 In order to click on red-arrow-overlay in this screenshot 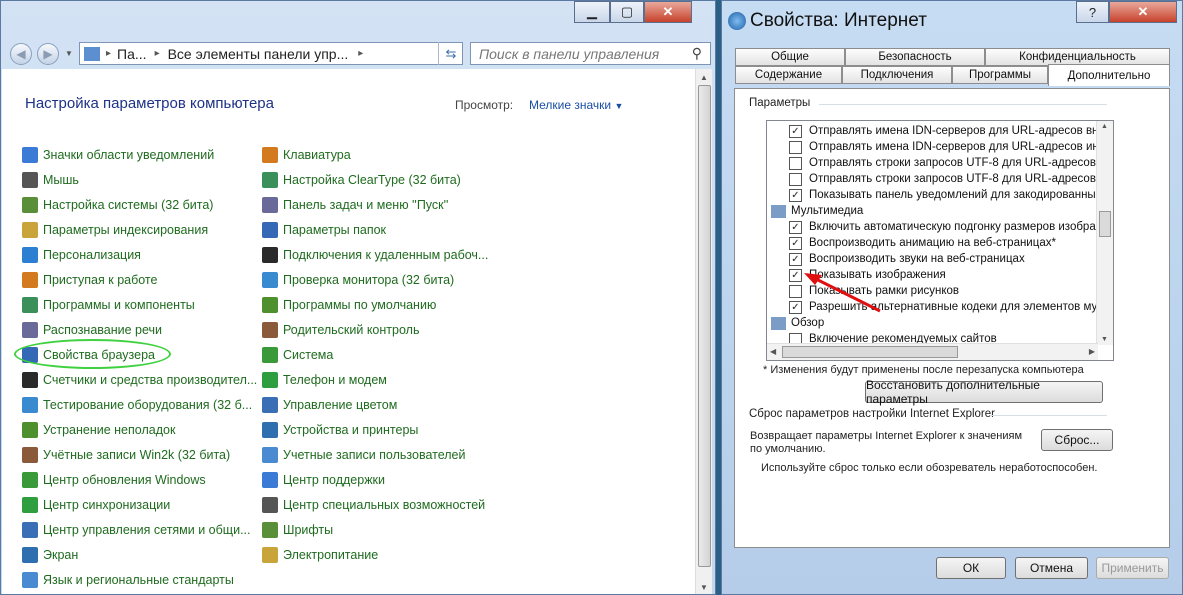, I will do `click(842, 293)`.